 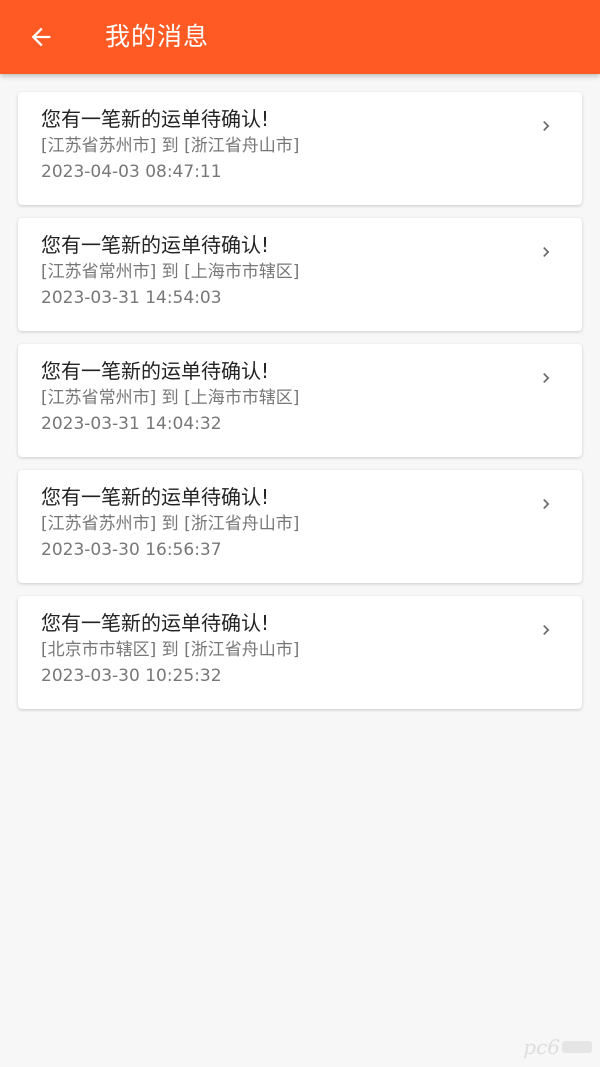 I want to click on page-title: 我的消息, so click(x=157, y=36).